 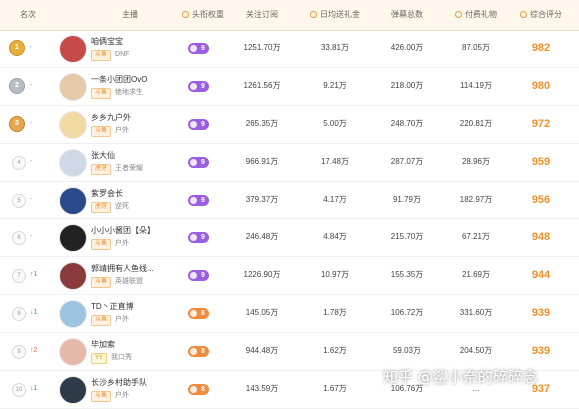 I want to click on anchor-name: 咱俩宝宝, so click(x=107, y=42).